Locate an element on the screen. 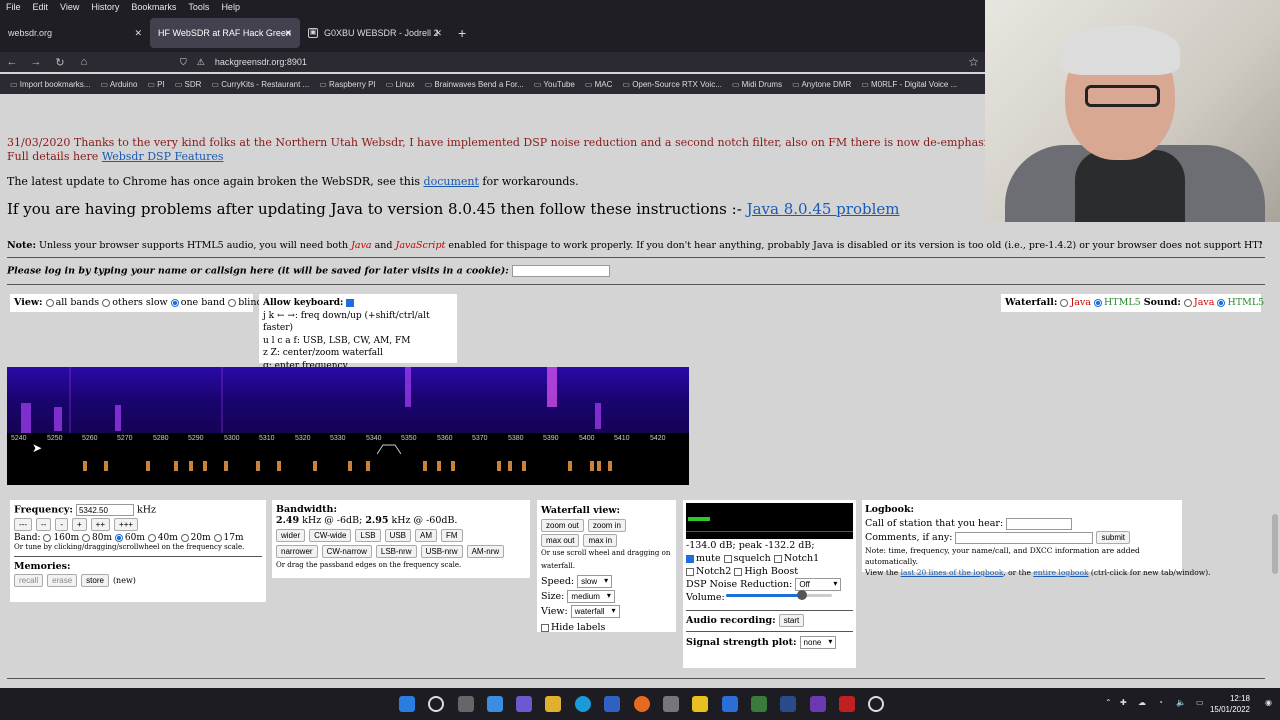 The height and width of the screenshot is (720, 1280). bookmark-item: MAC is located at coordinates (599, 84).